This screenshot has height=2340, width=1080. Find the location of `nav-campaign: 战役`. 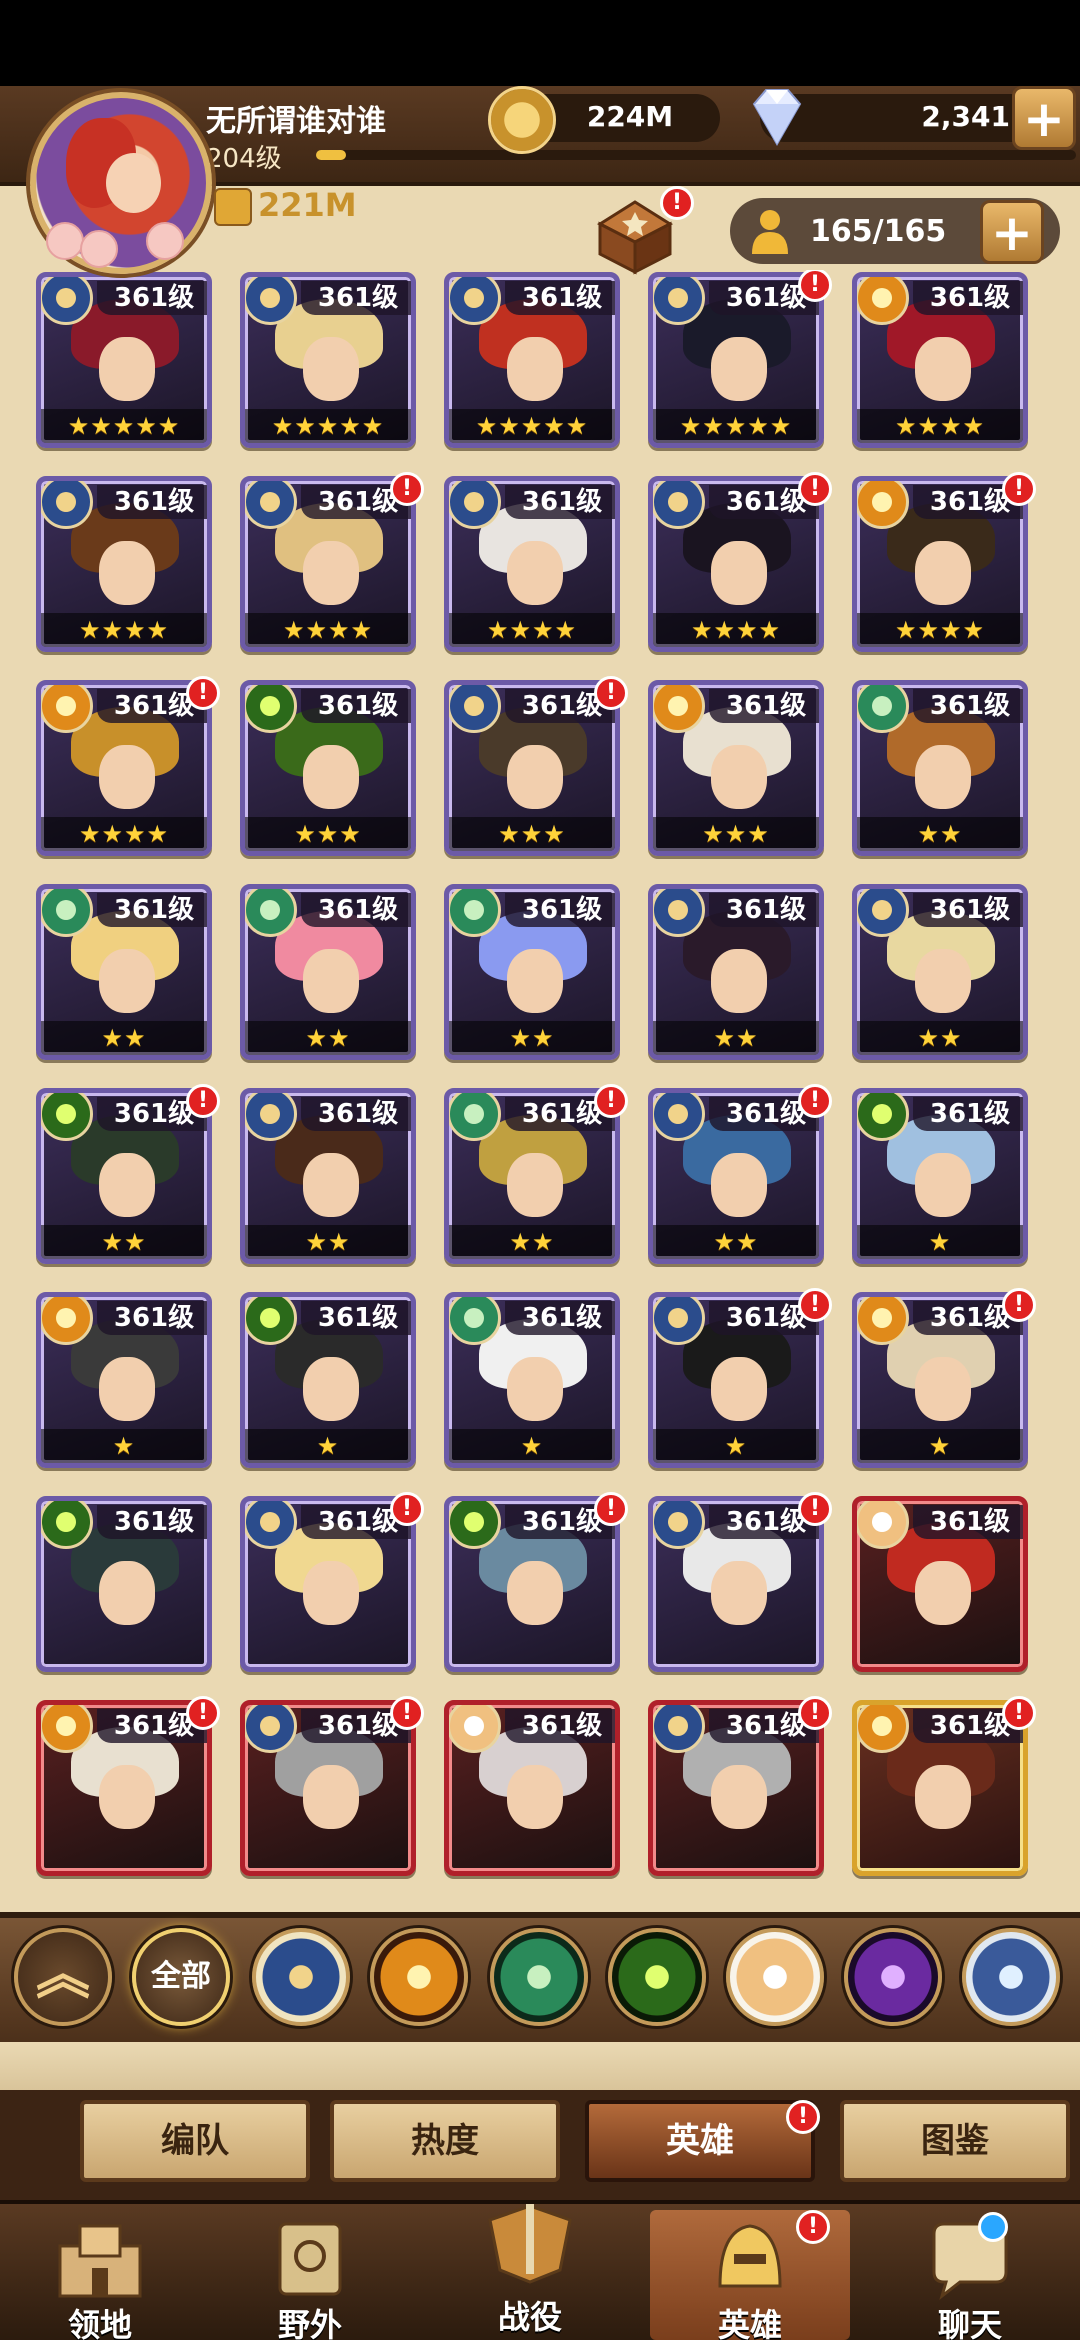

nav-campaign: 战役 is located at coordinates (530, 2263).